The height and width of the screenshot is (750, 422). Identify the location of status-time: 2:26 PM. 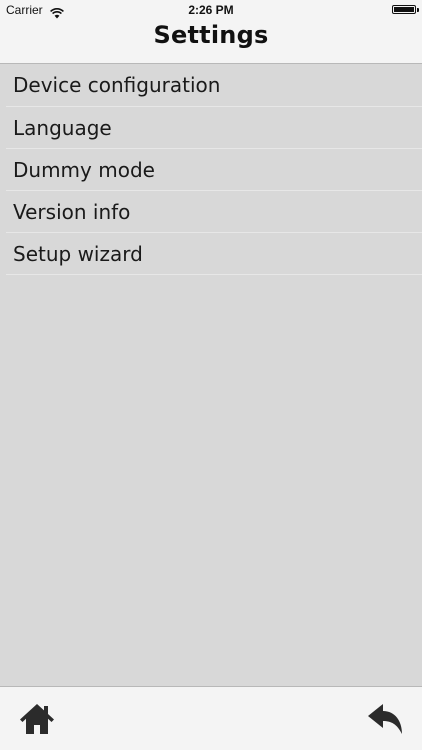
(211, 10).